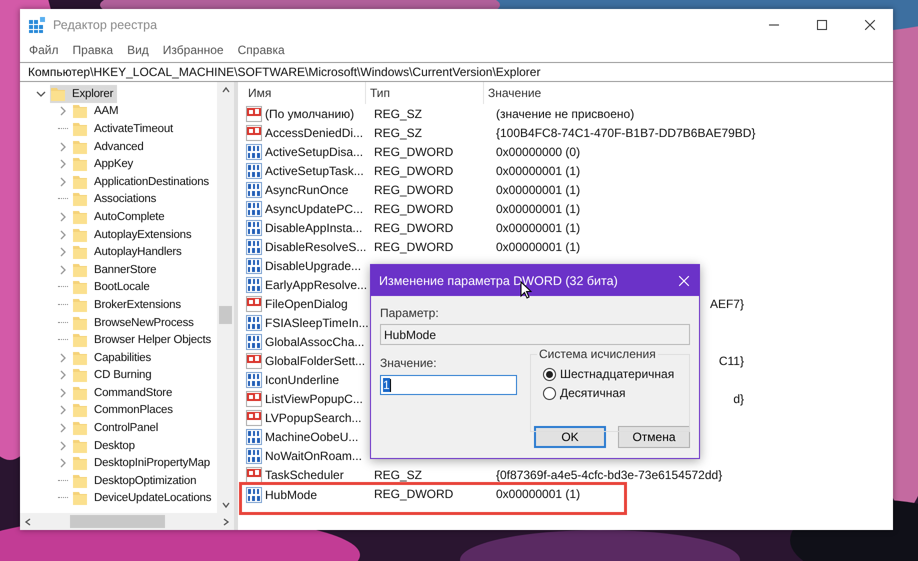 The height and width of the screenshot is (561, 918). I want to click on scroll-left-icon, so click(28, 521).